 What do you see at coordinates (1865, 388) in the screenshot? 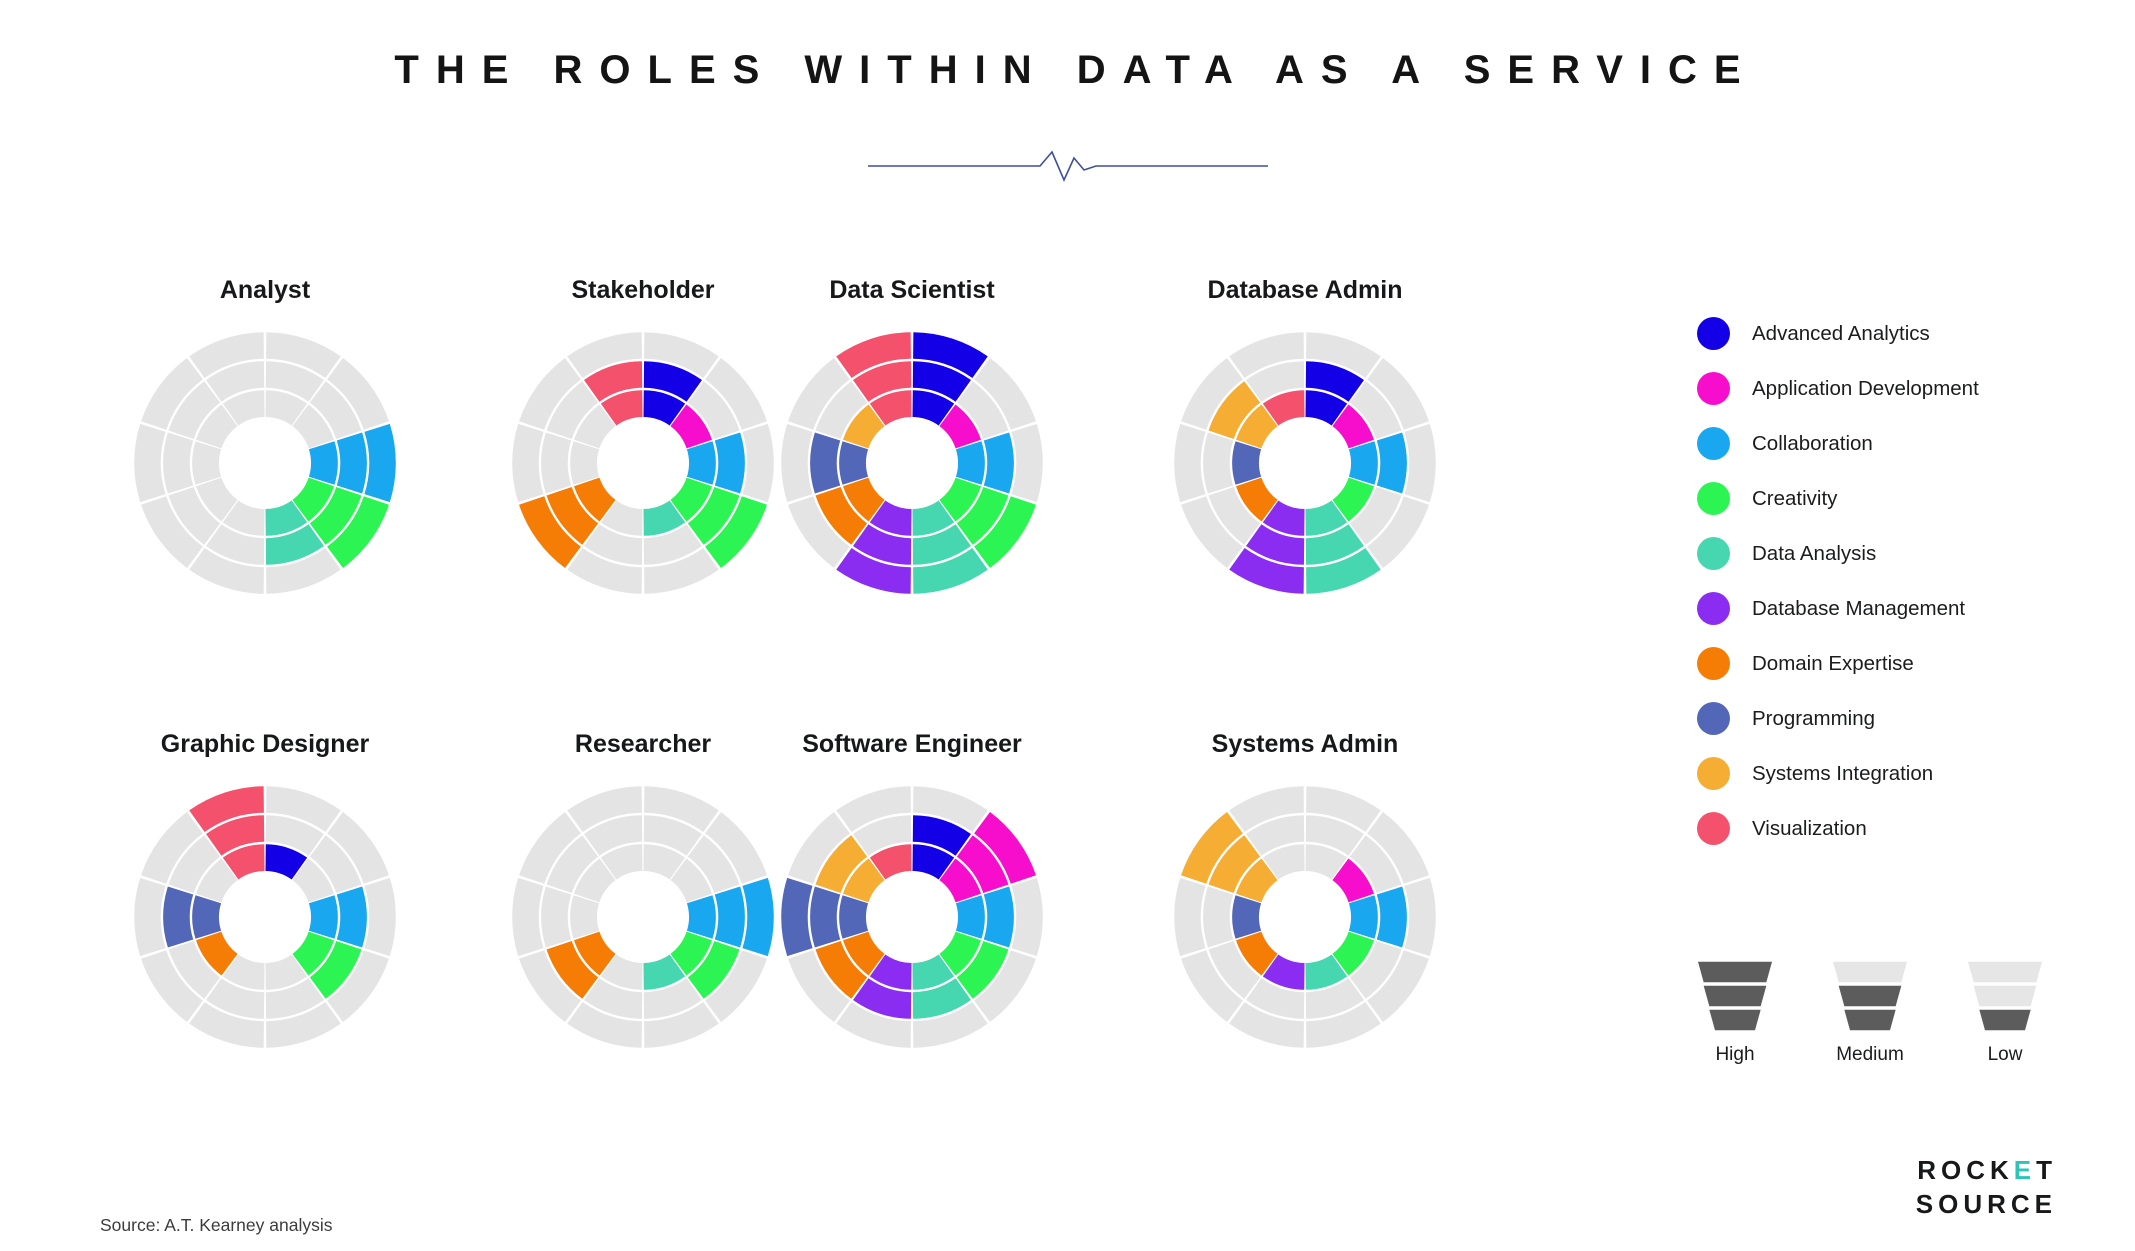
I see `legend-item-label: Application Development` at bounding box center [1865, 388].